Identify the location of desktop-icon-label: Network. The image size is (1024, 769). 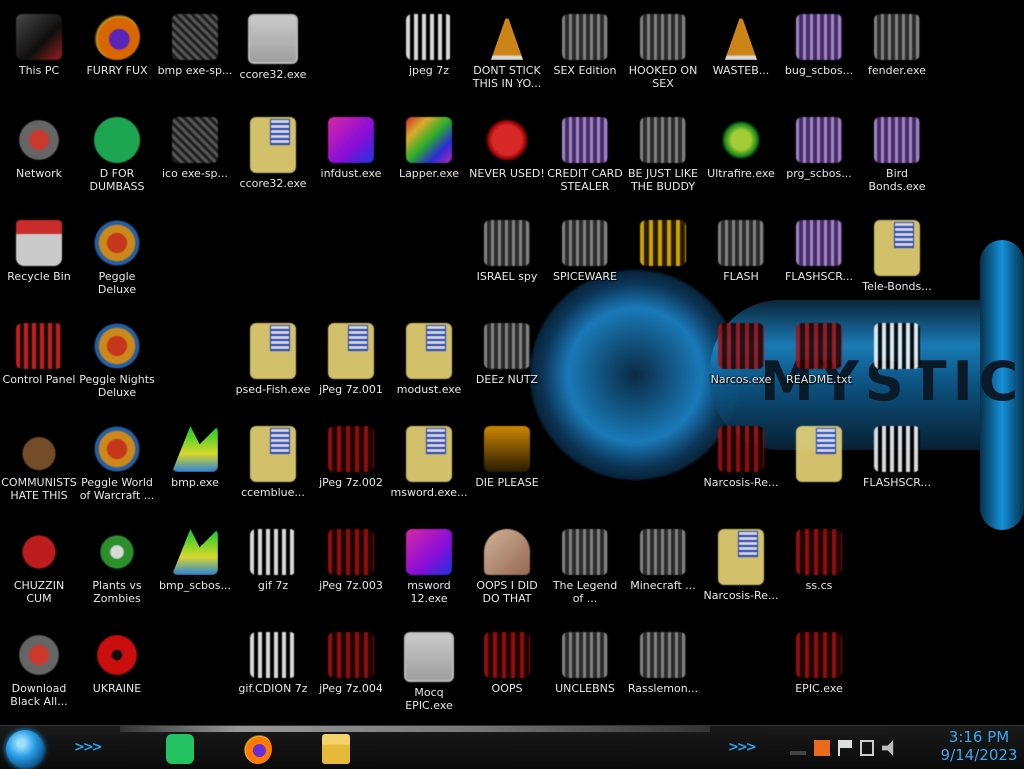
(39, 173).